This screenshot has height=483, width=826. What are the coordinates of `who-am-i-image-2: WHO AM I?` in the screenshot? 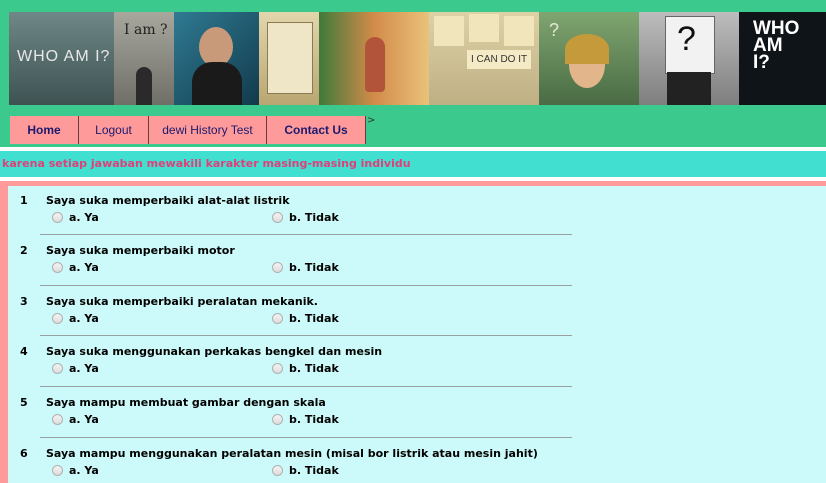 It's located at (782, 58).